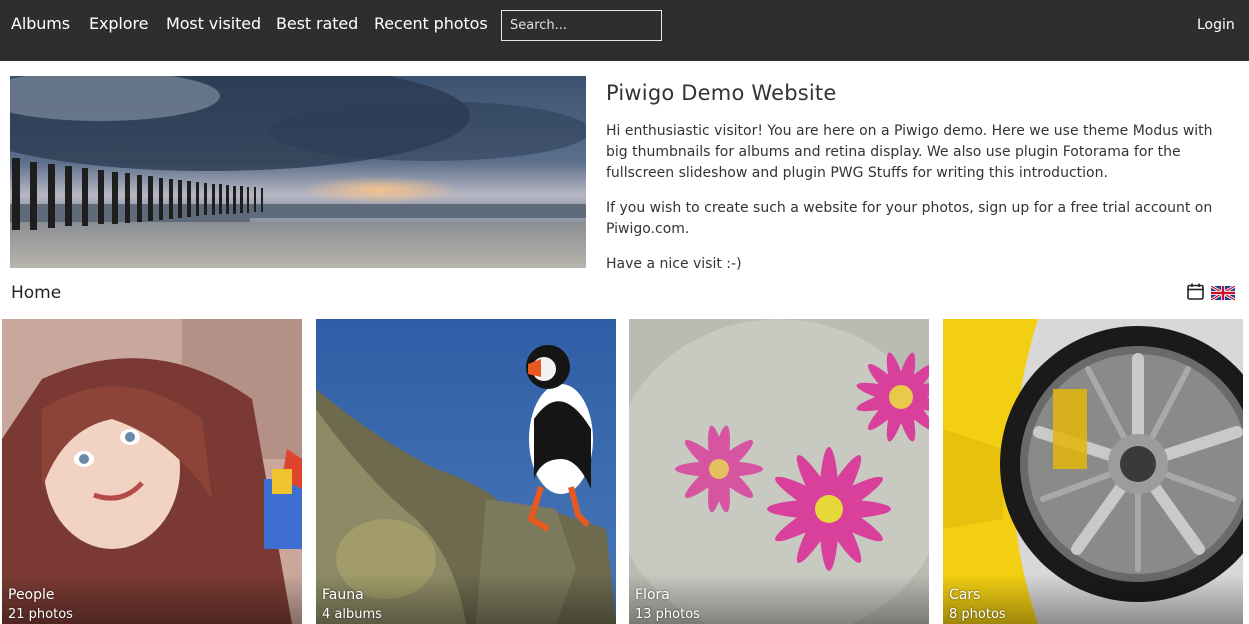 The width and height of the screenshot is (1249, 624). What do you see at coordinates (40, 24) in the screenshot?
I see `nav-albums: Albums` at bounding box center [40, 24].